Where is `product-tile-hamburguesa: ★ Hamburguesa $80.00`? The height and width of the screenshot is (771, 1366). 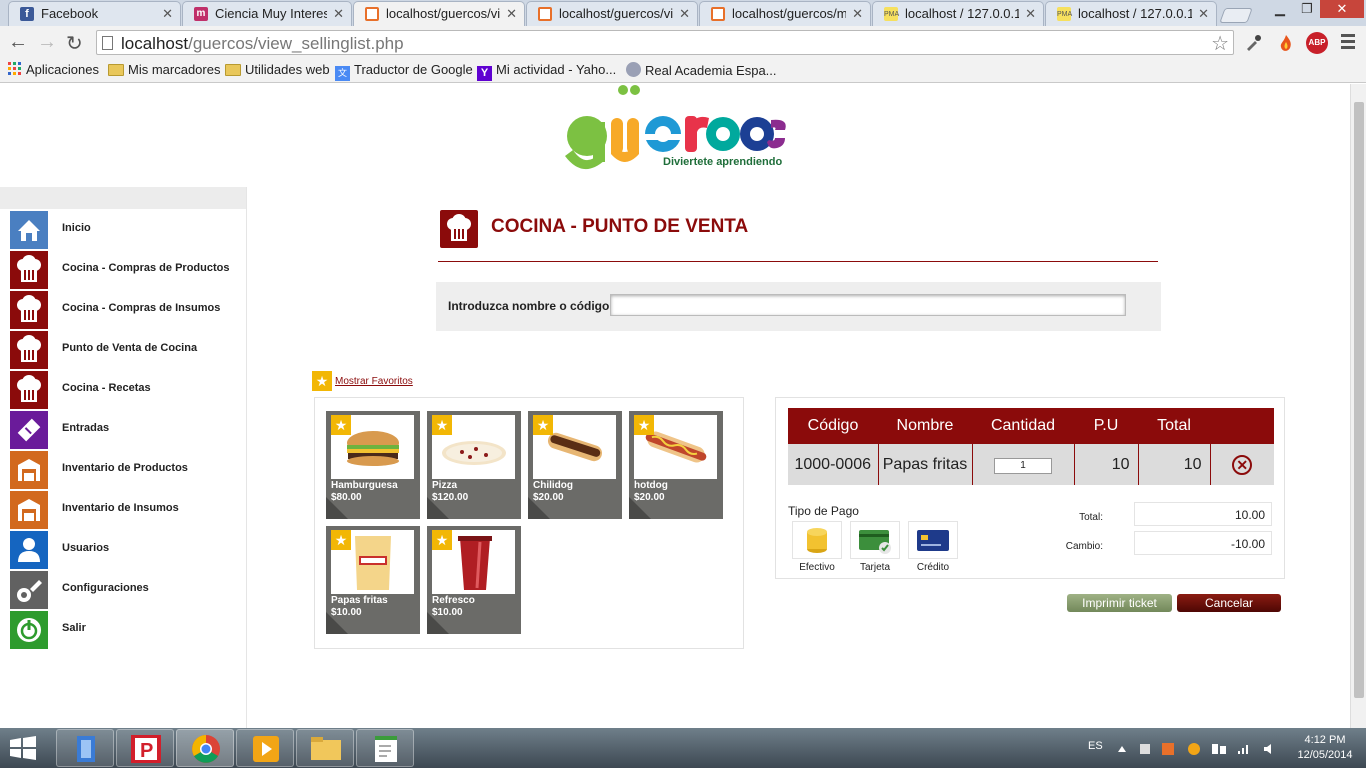 product-tile-hamburguesa: ★ Hamburguesa $80.00 is located at coordinates (373, 465).